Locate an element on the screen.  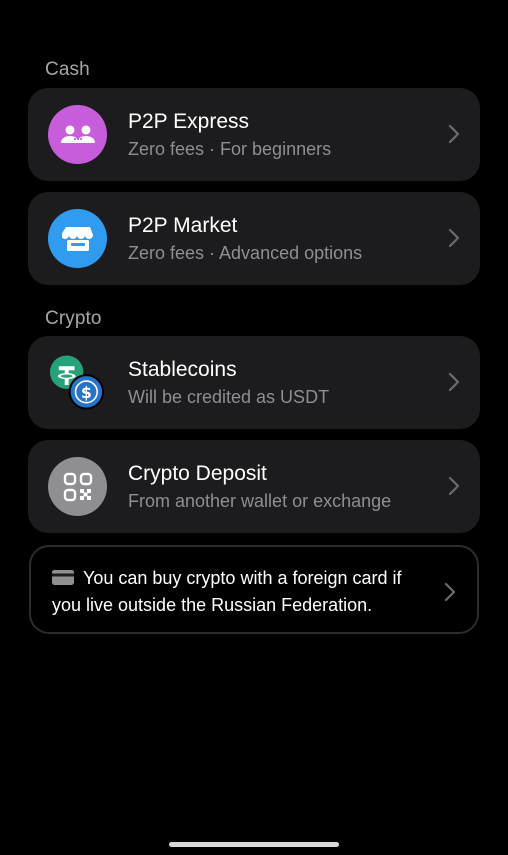
option-stablecoins: $ Stablecoins Will be credited as USDT is located at coordinates (254, 382).